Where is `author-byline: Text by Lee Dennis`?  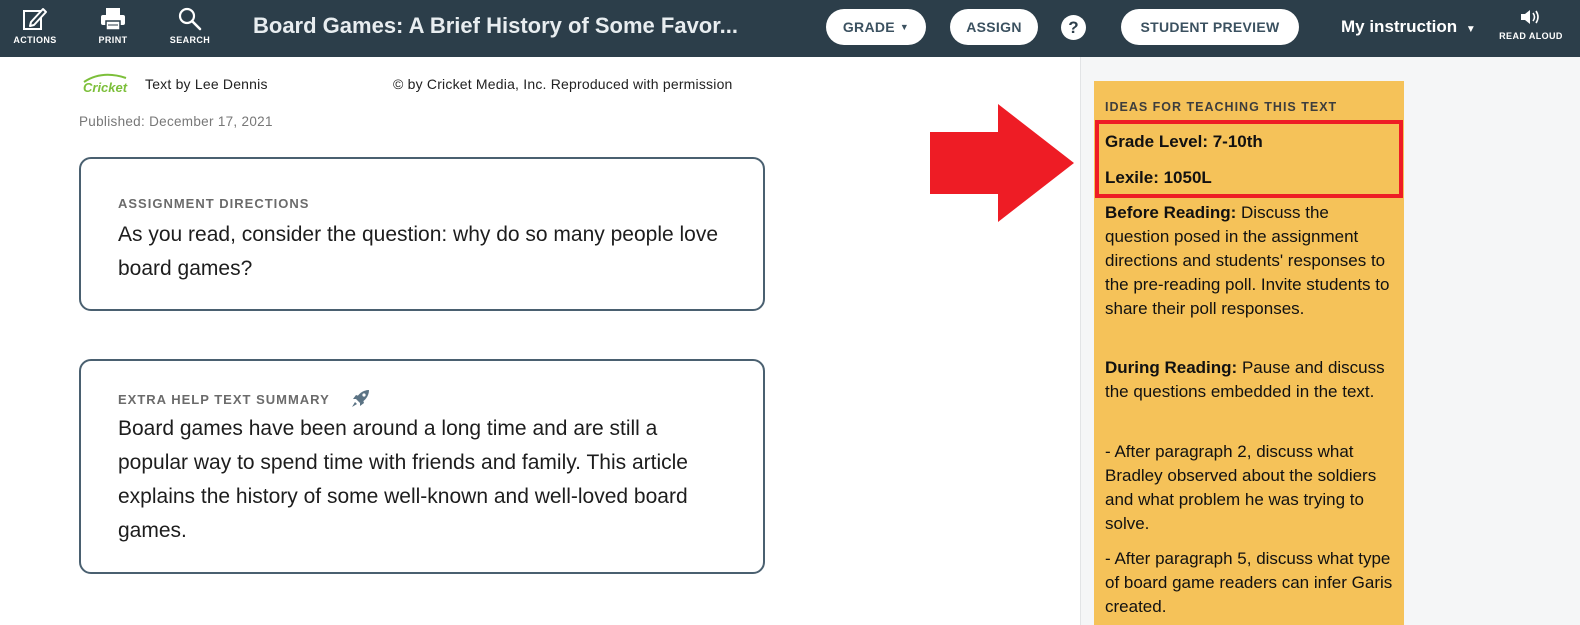 author-byline: Text by Lee Dennis is located at coordinates (206, 84).